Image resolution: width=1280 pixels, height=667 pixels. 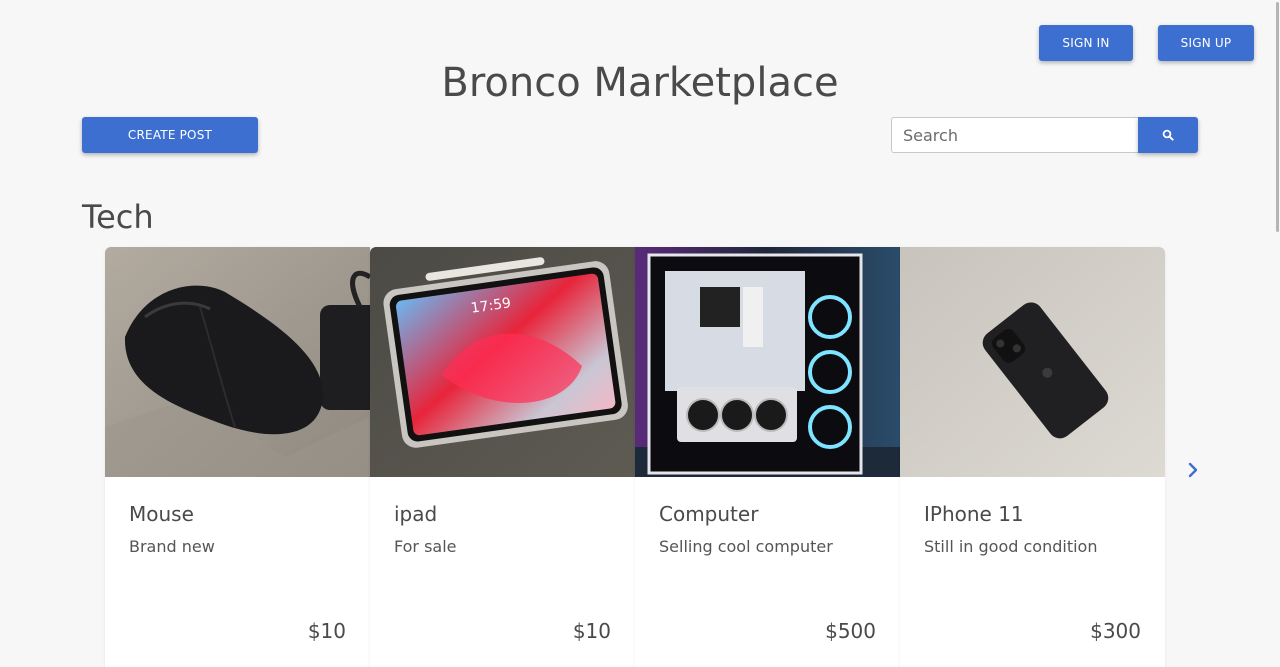 I want to click on listing-name: ipad, so click(x=416, y=514).